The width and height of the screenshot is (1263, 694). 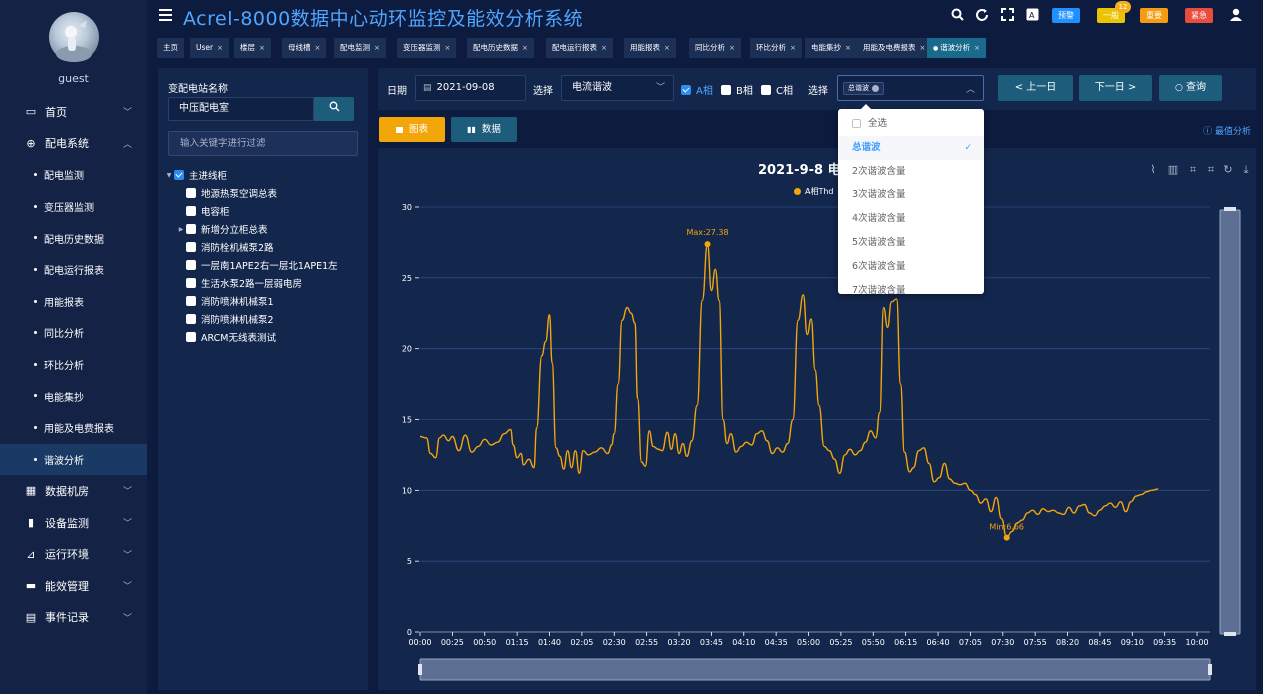 What do you see at coordinates (169, 175) in the screenshot?
I see `caret-icon: ▼` at bounding box center [169, 175].